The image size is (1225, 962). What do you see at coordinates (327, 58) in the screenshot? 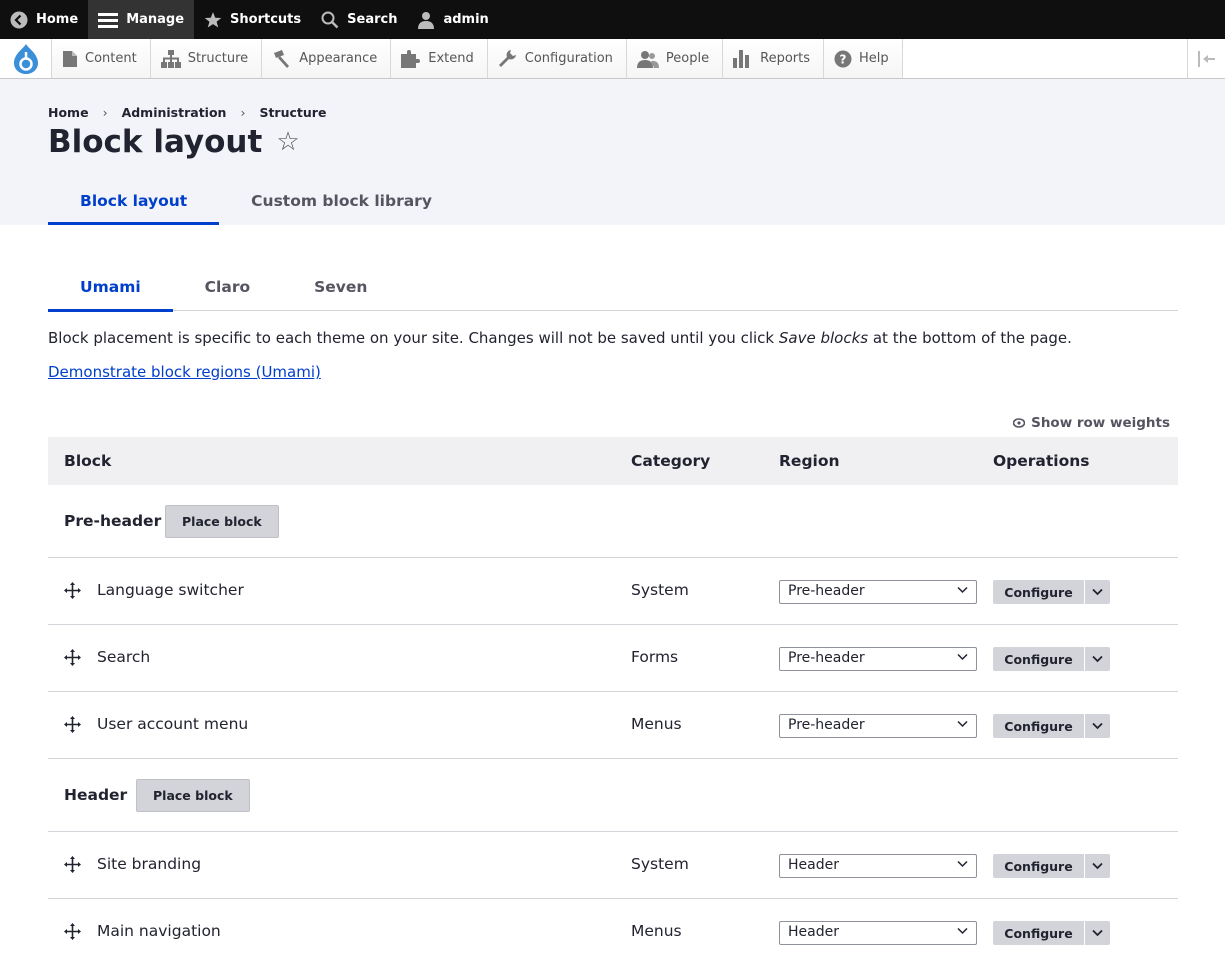
I see `menu-appearance: Appearance` at bounding box center [327, 58].